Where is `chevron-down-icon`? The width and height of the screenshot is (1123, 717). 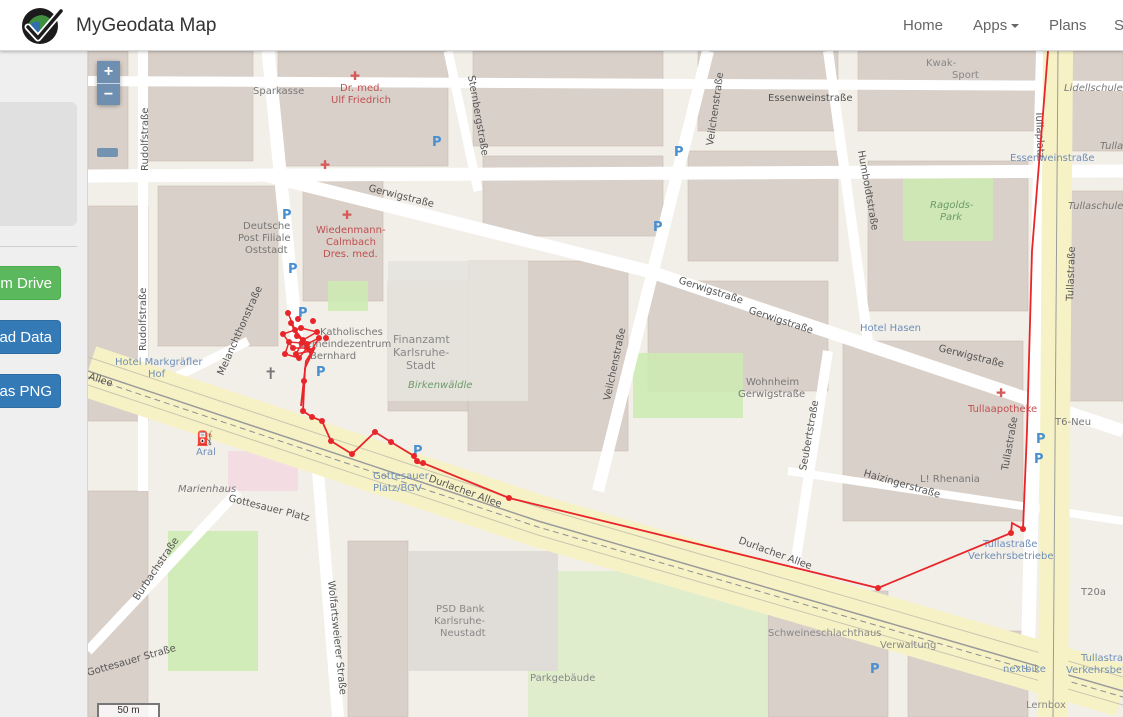 chevron-down-icon is located at coordinates (1015, 26).